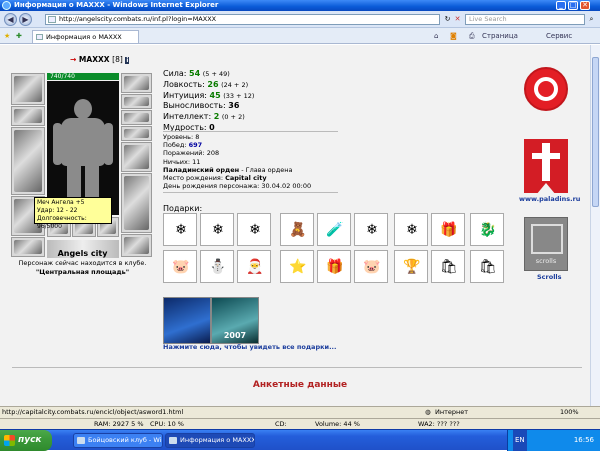  I want to click on print-icon: ⎙, so click(472, 36).